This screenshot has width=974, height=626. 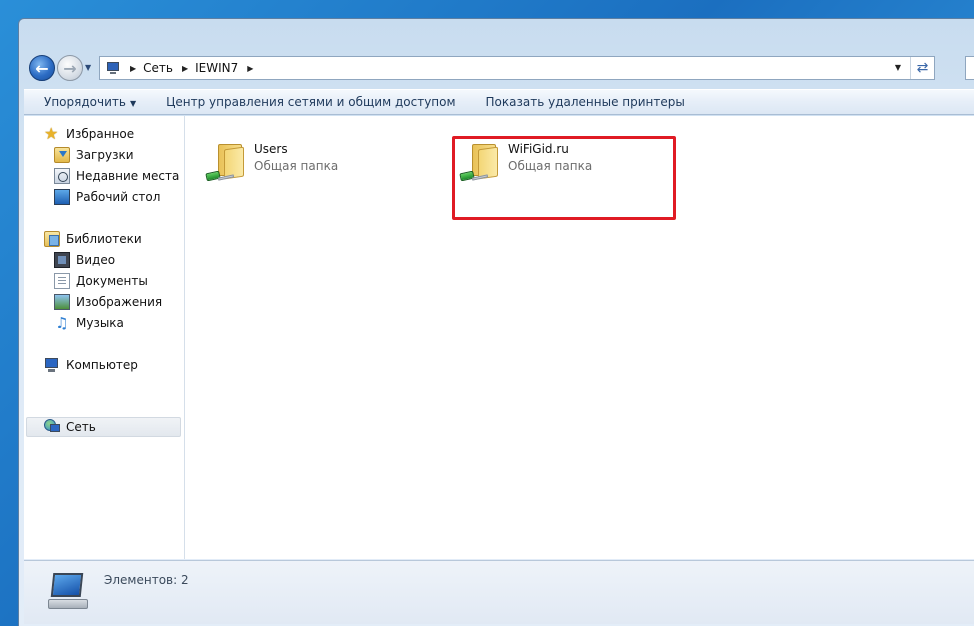 I want to click on search-input, so click(x=969, y=68).